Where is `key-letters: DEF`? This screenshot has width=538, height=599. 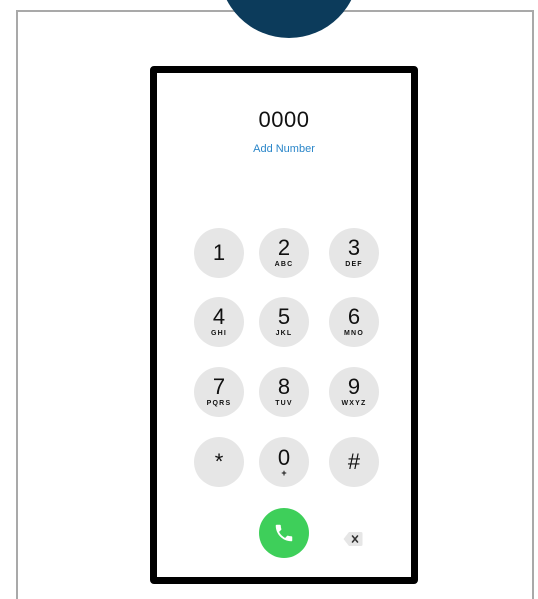
key-letters: DEF is located at coordinates (354, 264).